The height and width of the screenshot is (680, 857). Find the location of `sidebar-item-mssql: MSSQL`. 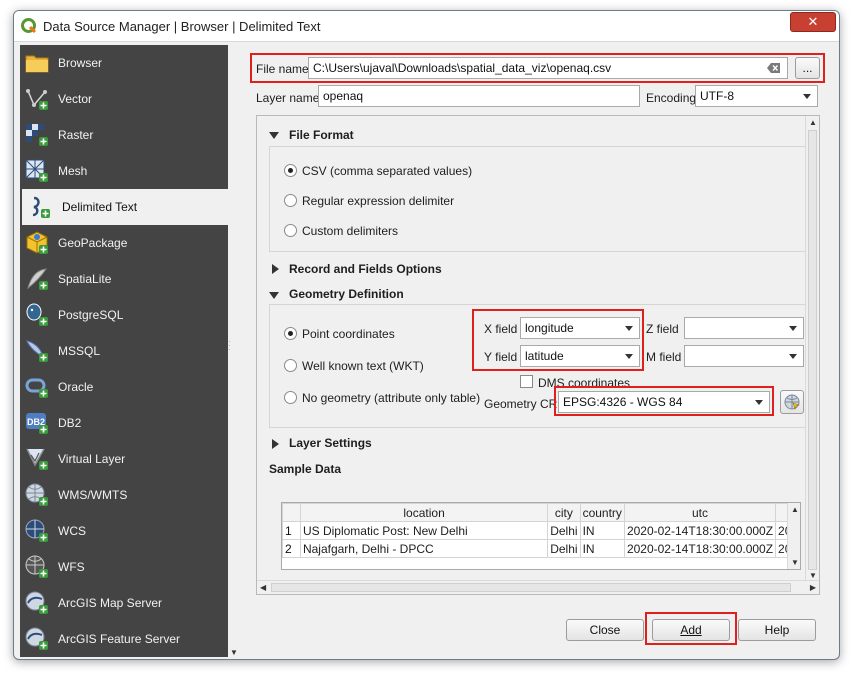

sidebar-item-mssql: MSSQL is located at coordinates (124, 351).